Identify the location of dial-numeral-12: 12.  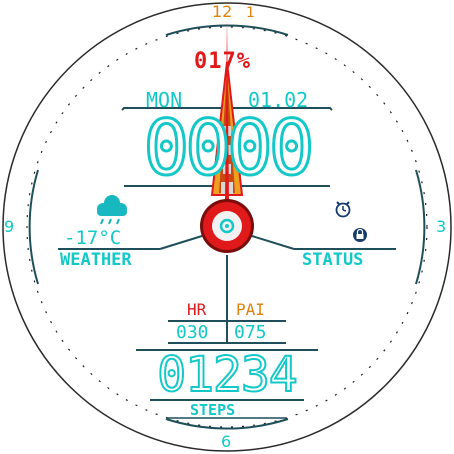
(222, 11).